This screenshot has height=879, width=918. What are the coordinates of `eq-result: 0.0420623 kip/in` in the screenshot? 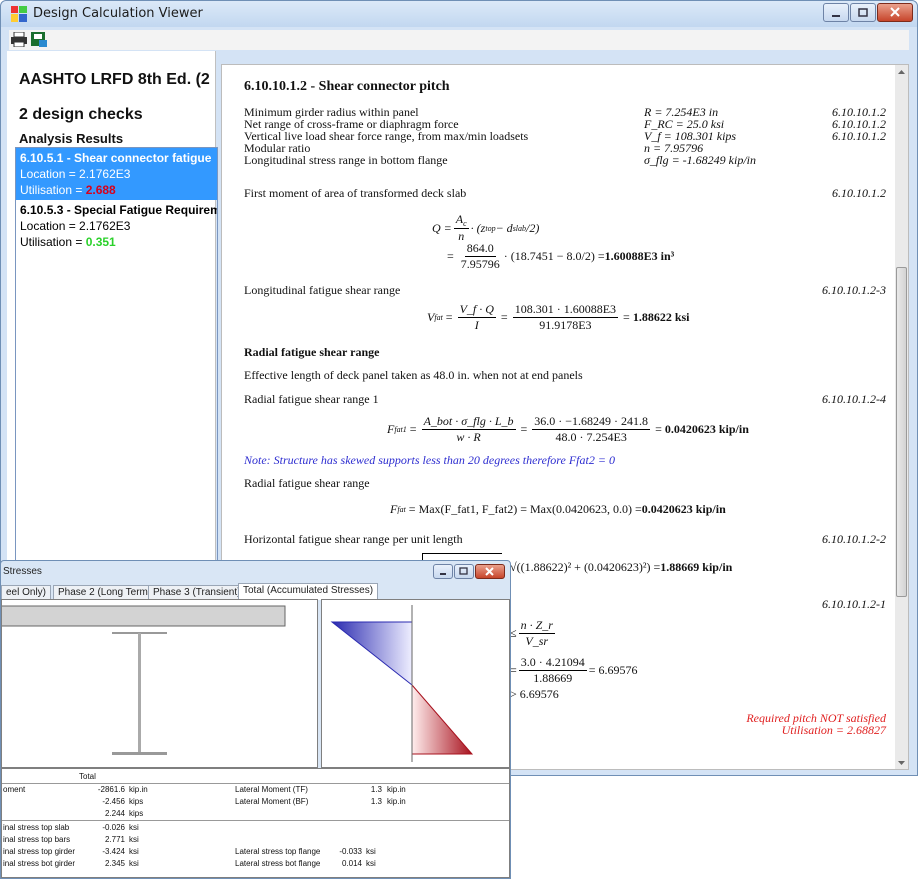 It's located at (706, 429).